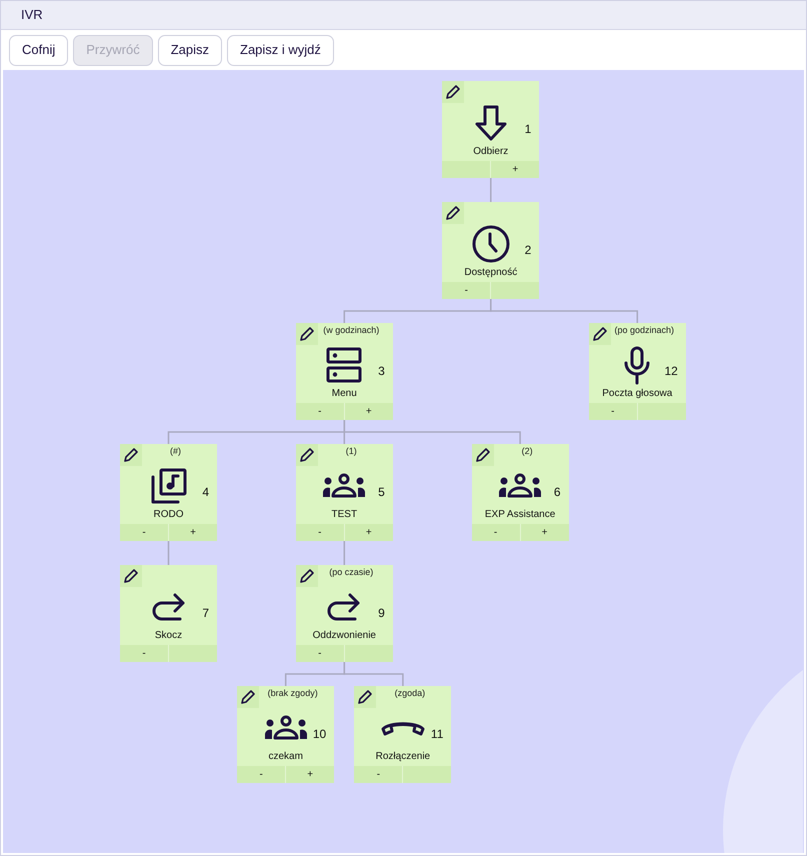 This screenshot has width=807, height=856. I want to click on node-condition: (zgoda), so click(410, 693).